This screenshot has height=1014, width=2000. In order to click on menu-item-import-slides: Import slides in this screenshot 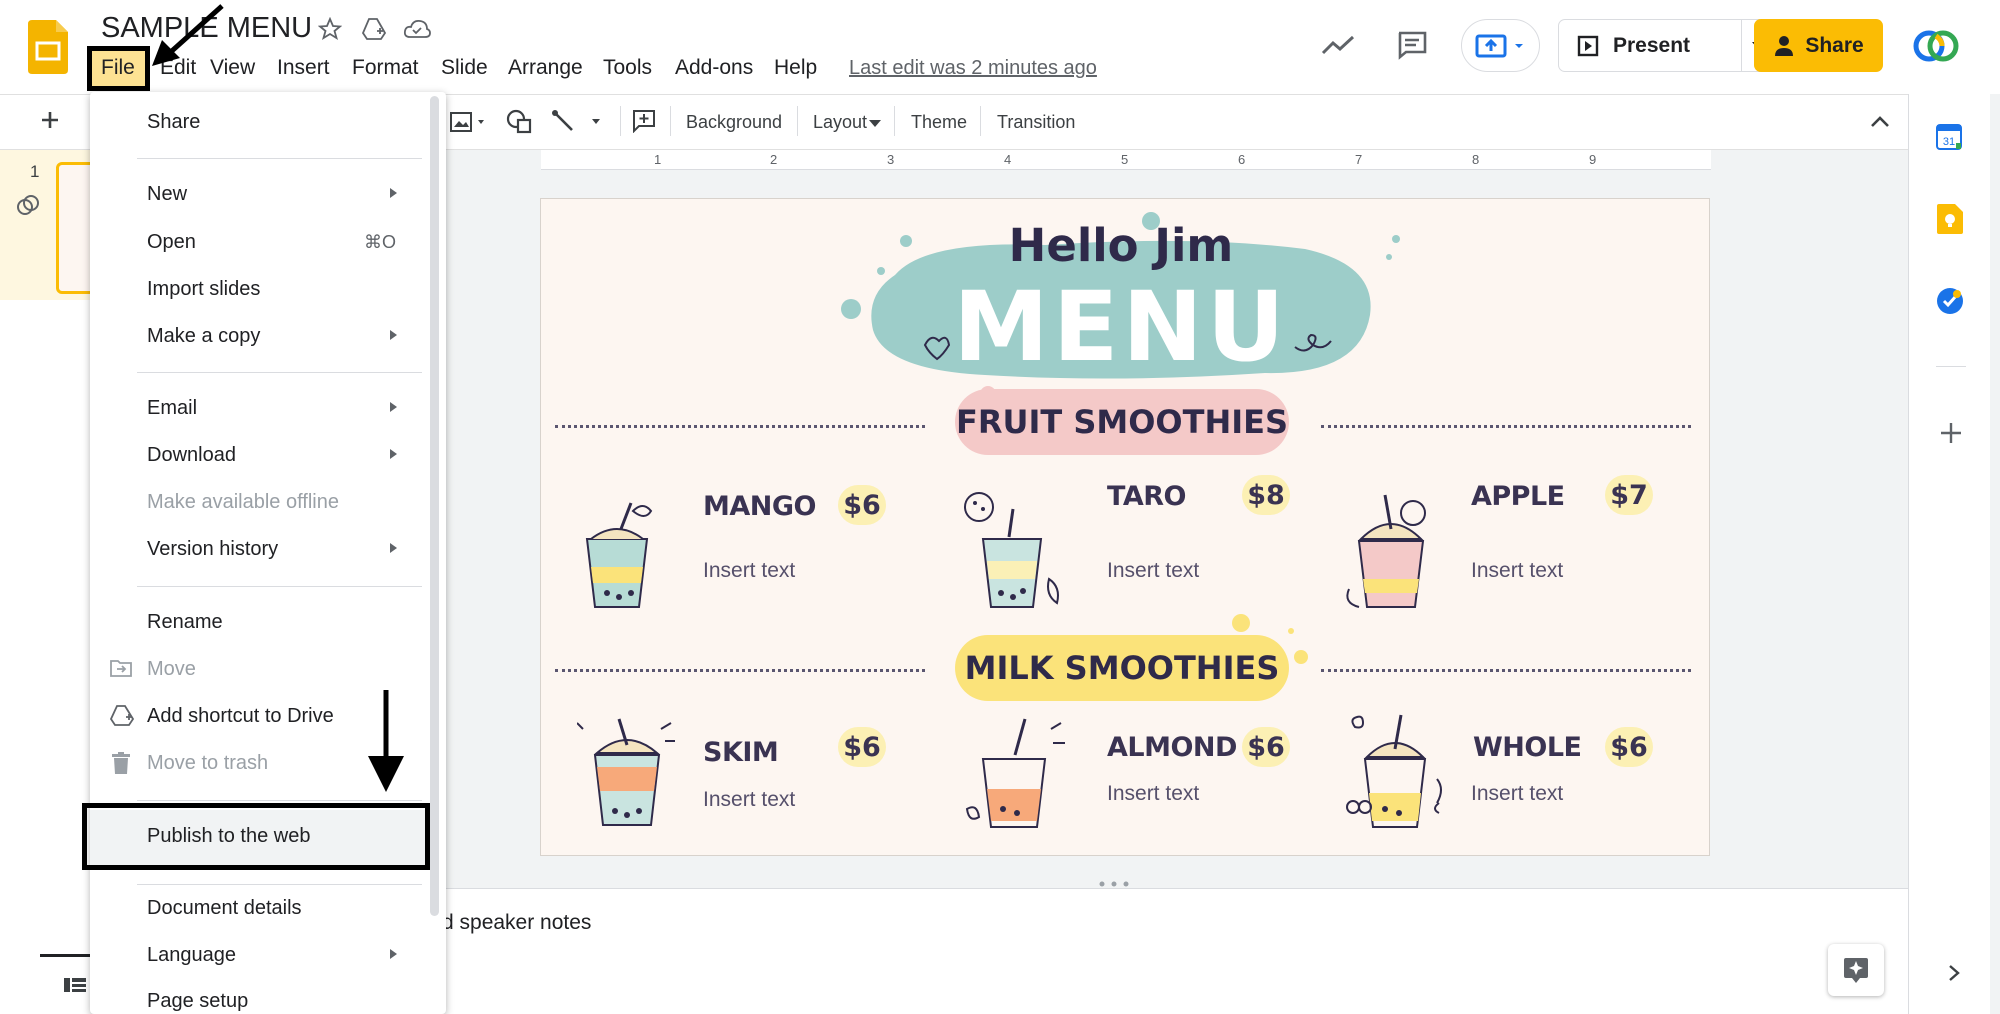, I will do `click(203, 289)`.